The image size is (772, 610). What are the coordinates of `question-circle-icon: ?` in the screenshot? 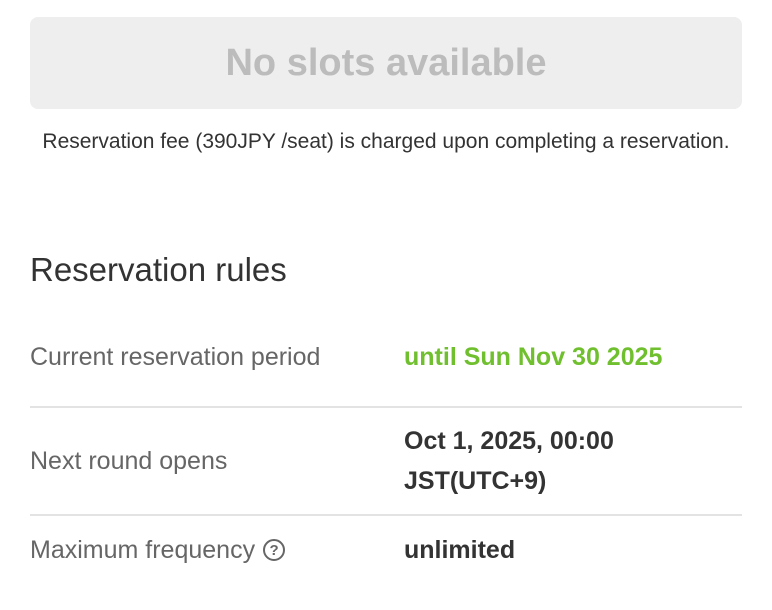 It's located at (274, 550).